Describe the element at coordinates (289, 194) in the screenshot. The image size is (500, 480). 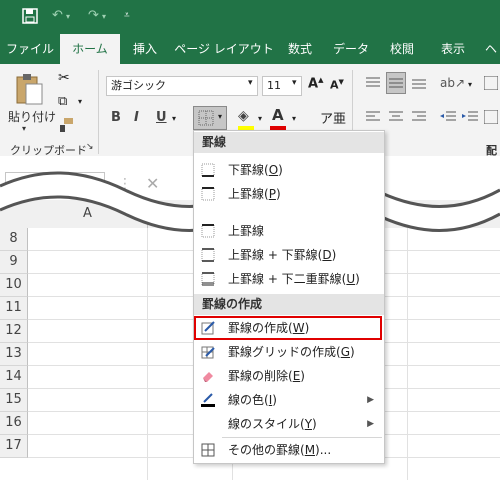
I see `menu-item-top-border: 上罫線(P)` at that location.